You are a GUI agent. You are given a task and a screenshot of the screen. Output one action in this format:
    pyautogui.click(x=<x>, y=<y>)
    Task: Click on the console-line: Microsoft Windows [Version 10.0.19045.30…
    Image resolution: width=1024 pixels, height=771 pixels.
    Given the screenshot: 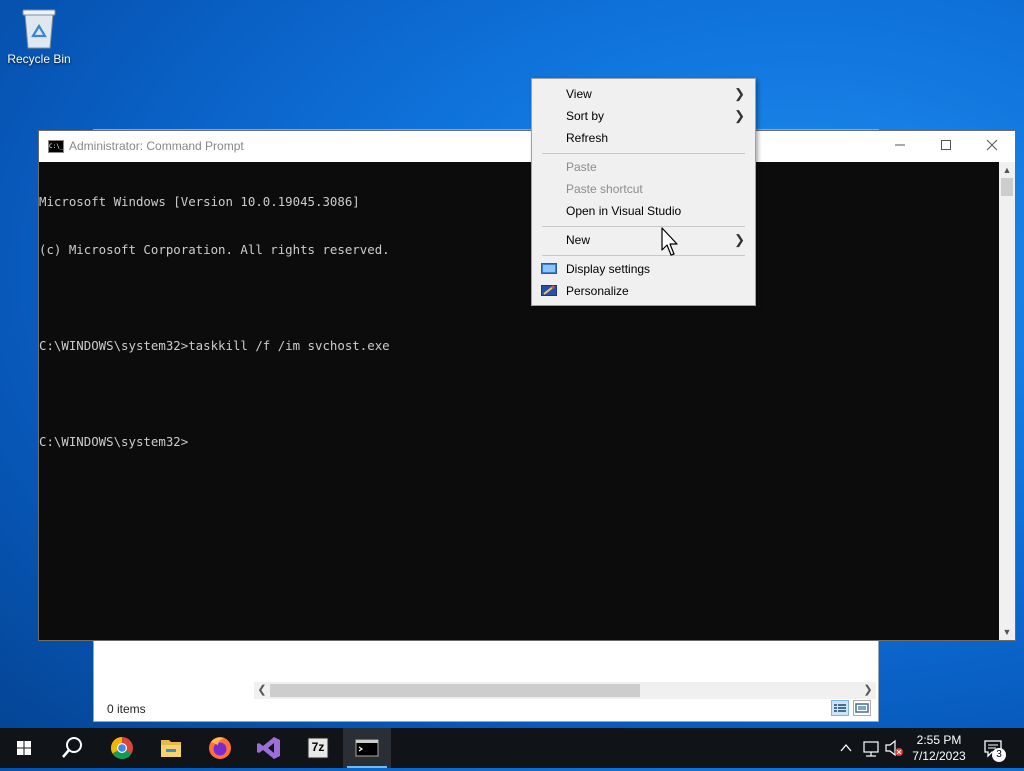 What is the action you would take?
    pyautogui.click(x=199, y=201)
    